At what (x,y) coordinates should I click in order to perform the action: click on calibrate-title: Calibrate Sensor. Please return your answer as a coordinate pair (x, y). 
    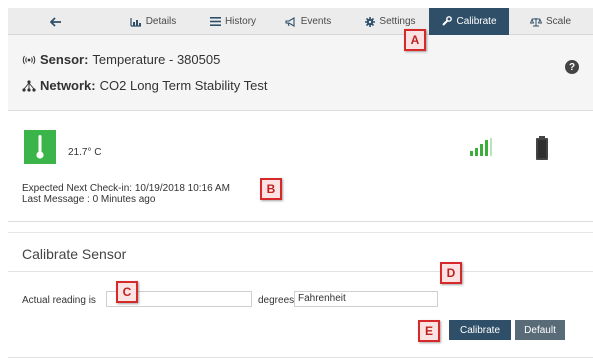
    Looking at the image, I should click on (74, 254).